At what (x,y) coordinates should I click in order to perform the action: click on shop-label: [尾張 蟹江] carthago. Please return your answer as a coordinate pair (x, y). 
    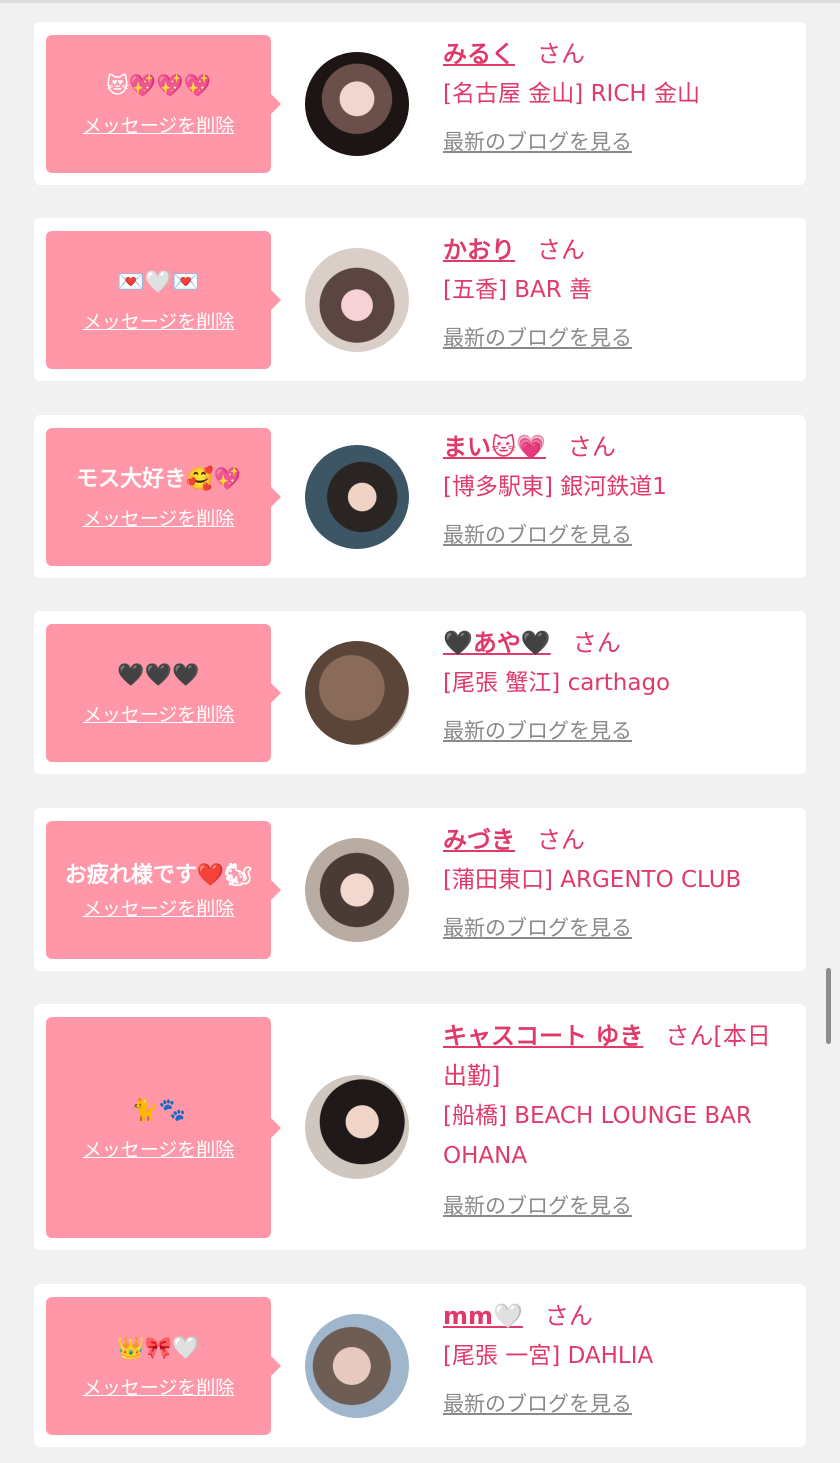
    Looking at the image, I should click on (557, 683).